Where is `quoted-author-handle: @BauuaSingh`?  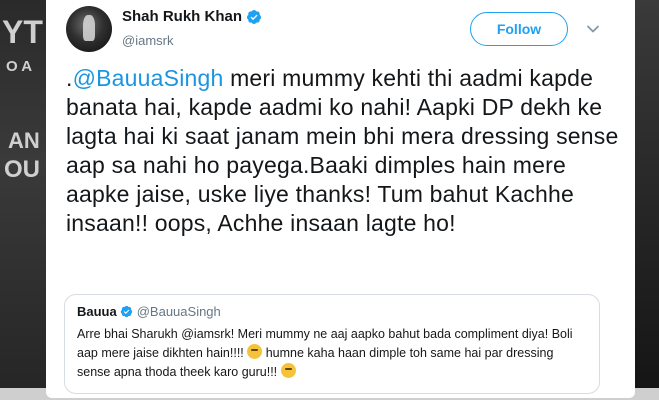 quoted-author-handle: @BauuaSingh is located at coordinates (178, 311).